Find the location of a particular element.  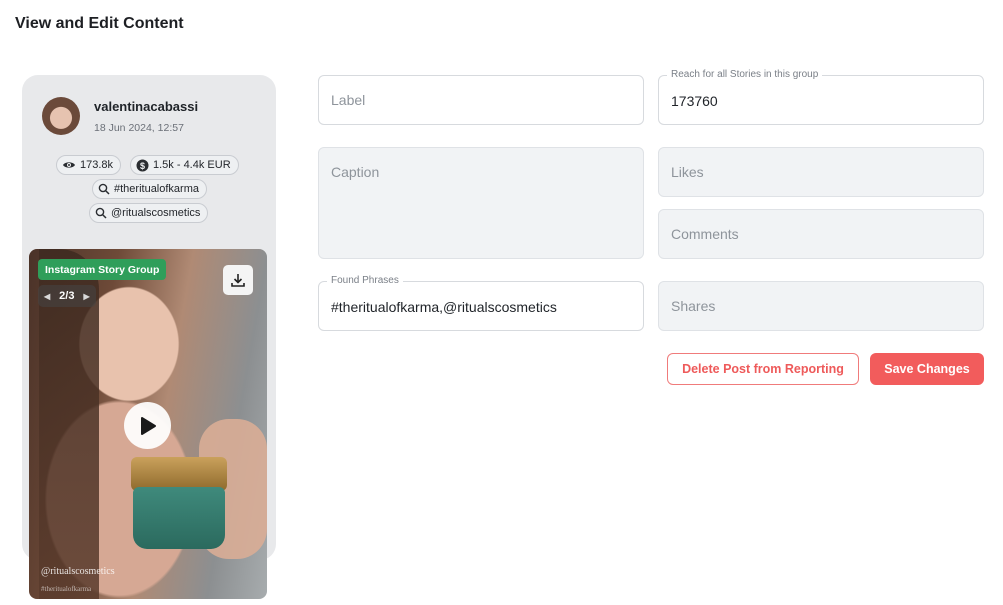

shares-field: Shares is located at coordinates (821, 306).